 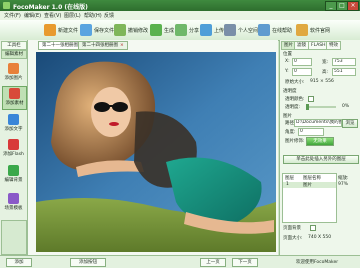 I want to click on alpha-label: 透明度:, so click(x=293, y=107).